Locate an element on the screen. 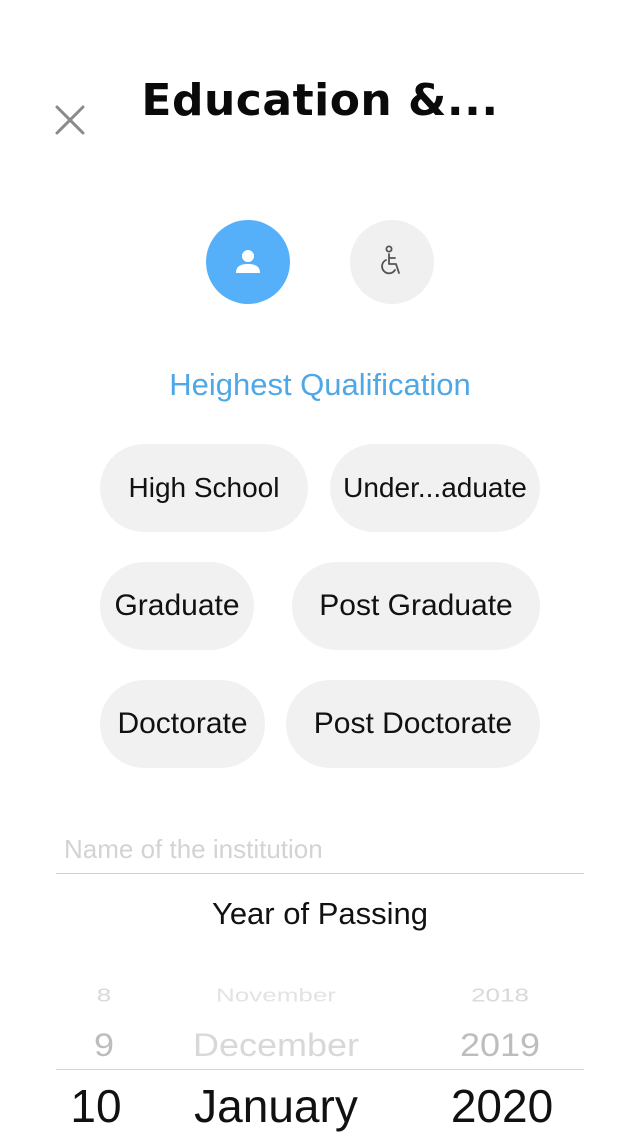  picker-day-selected: 10 is located at coordinates (100, 1106).